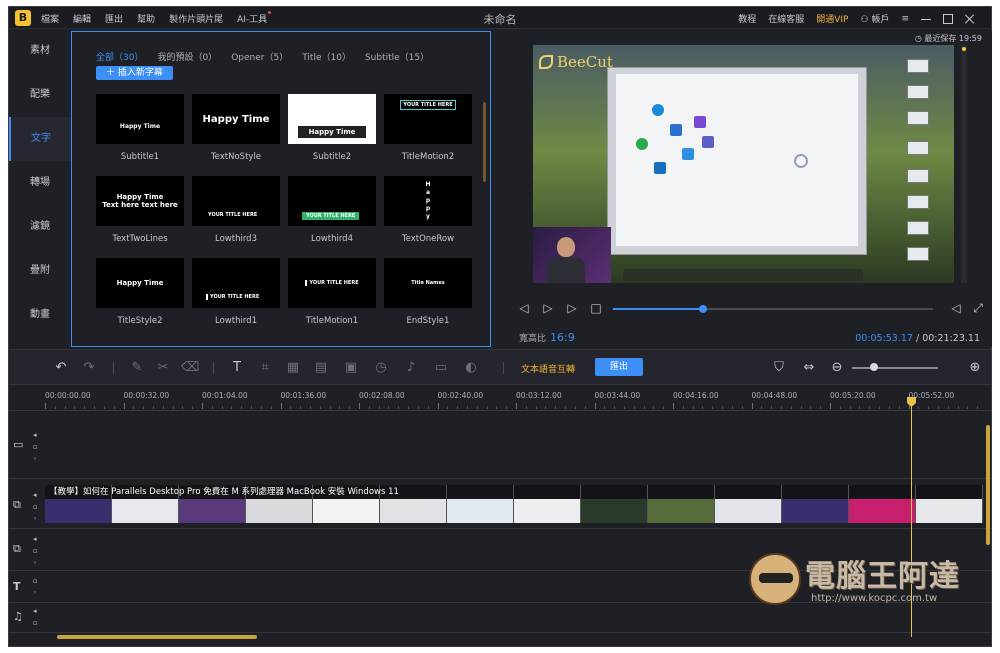 The height and width of the screenshot is (653, 1000). I want to click on text-icon: T, so click(237, 368).